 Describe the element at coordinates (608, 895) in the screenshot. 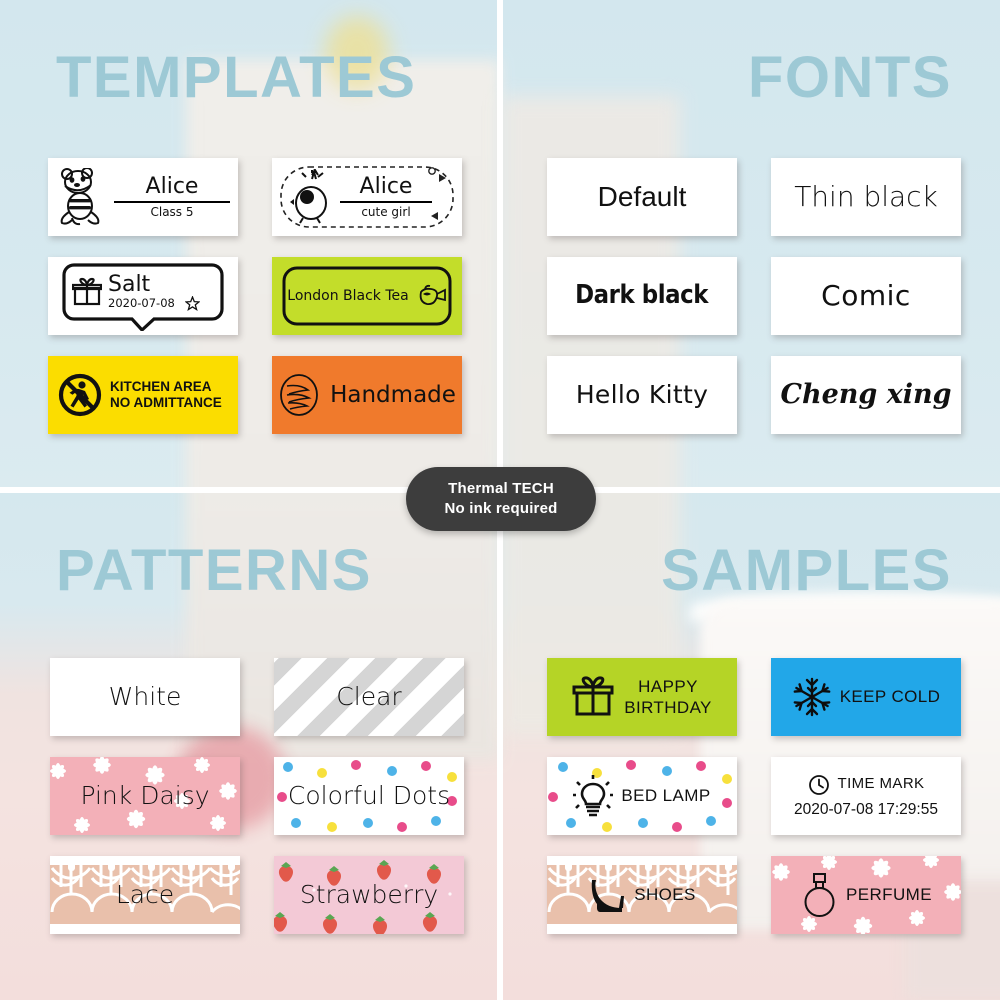

I see `high-heel-icon` at that location.